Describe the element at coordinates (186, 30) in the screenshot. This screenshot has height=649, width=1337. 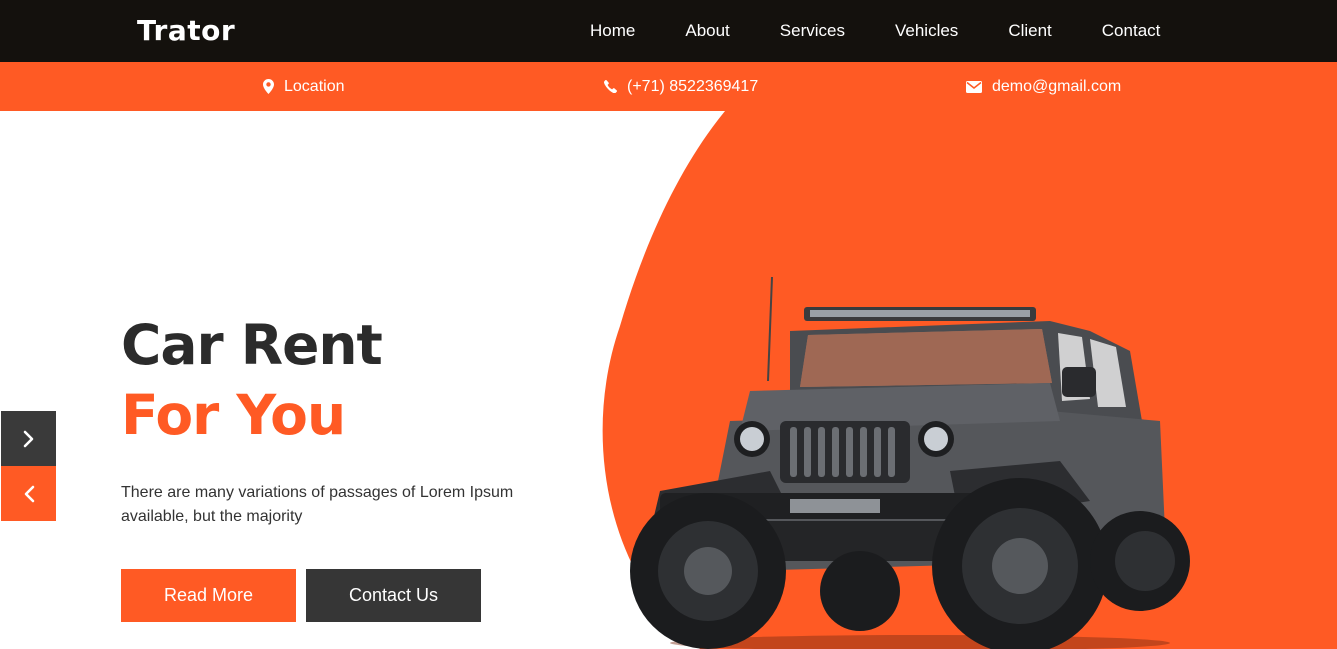
I see `brand-logo: Trator` at that location.